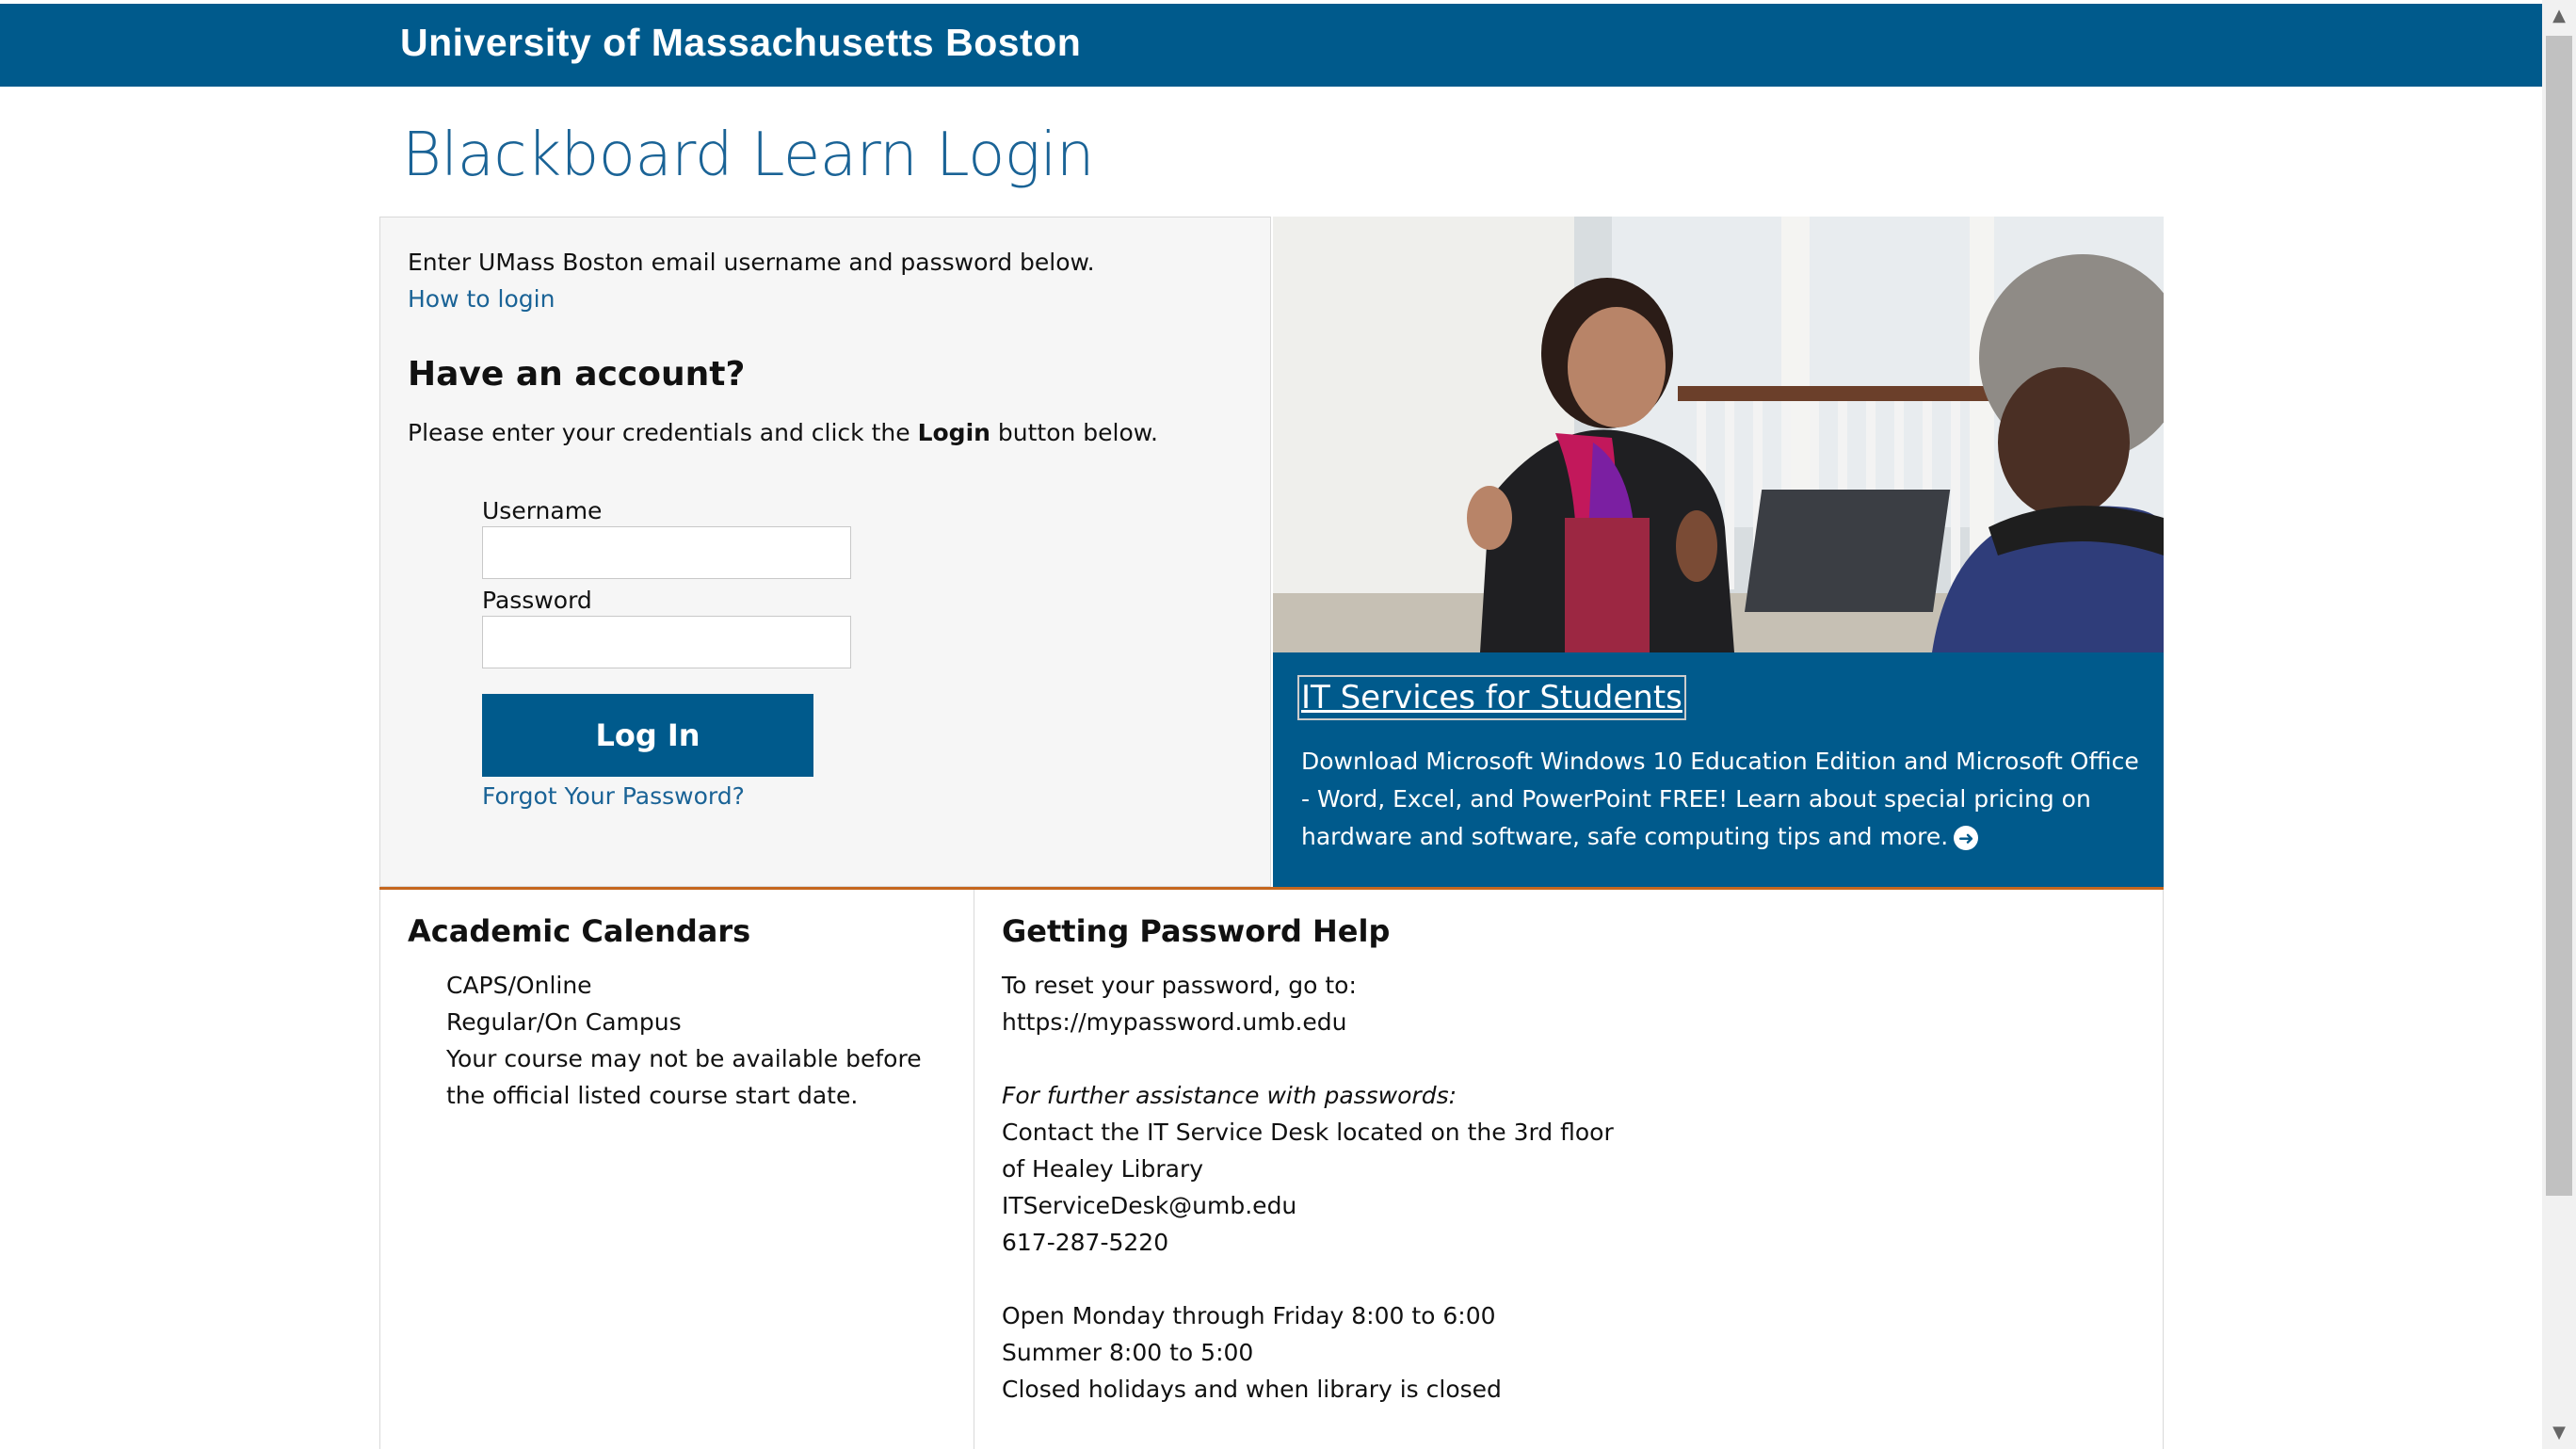  I want to click on service-desk-phone: 617-287-5220, so click(1085, 1242).